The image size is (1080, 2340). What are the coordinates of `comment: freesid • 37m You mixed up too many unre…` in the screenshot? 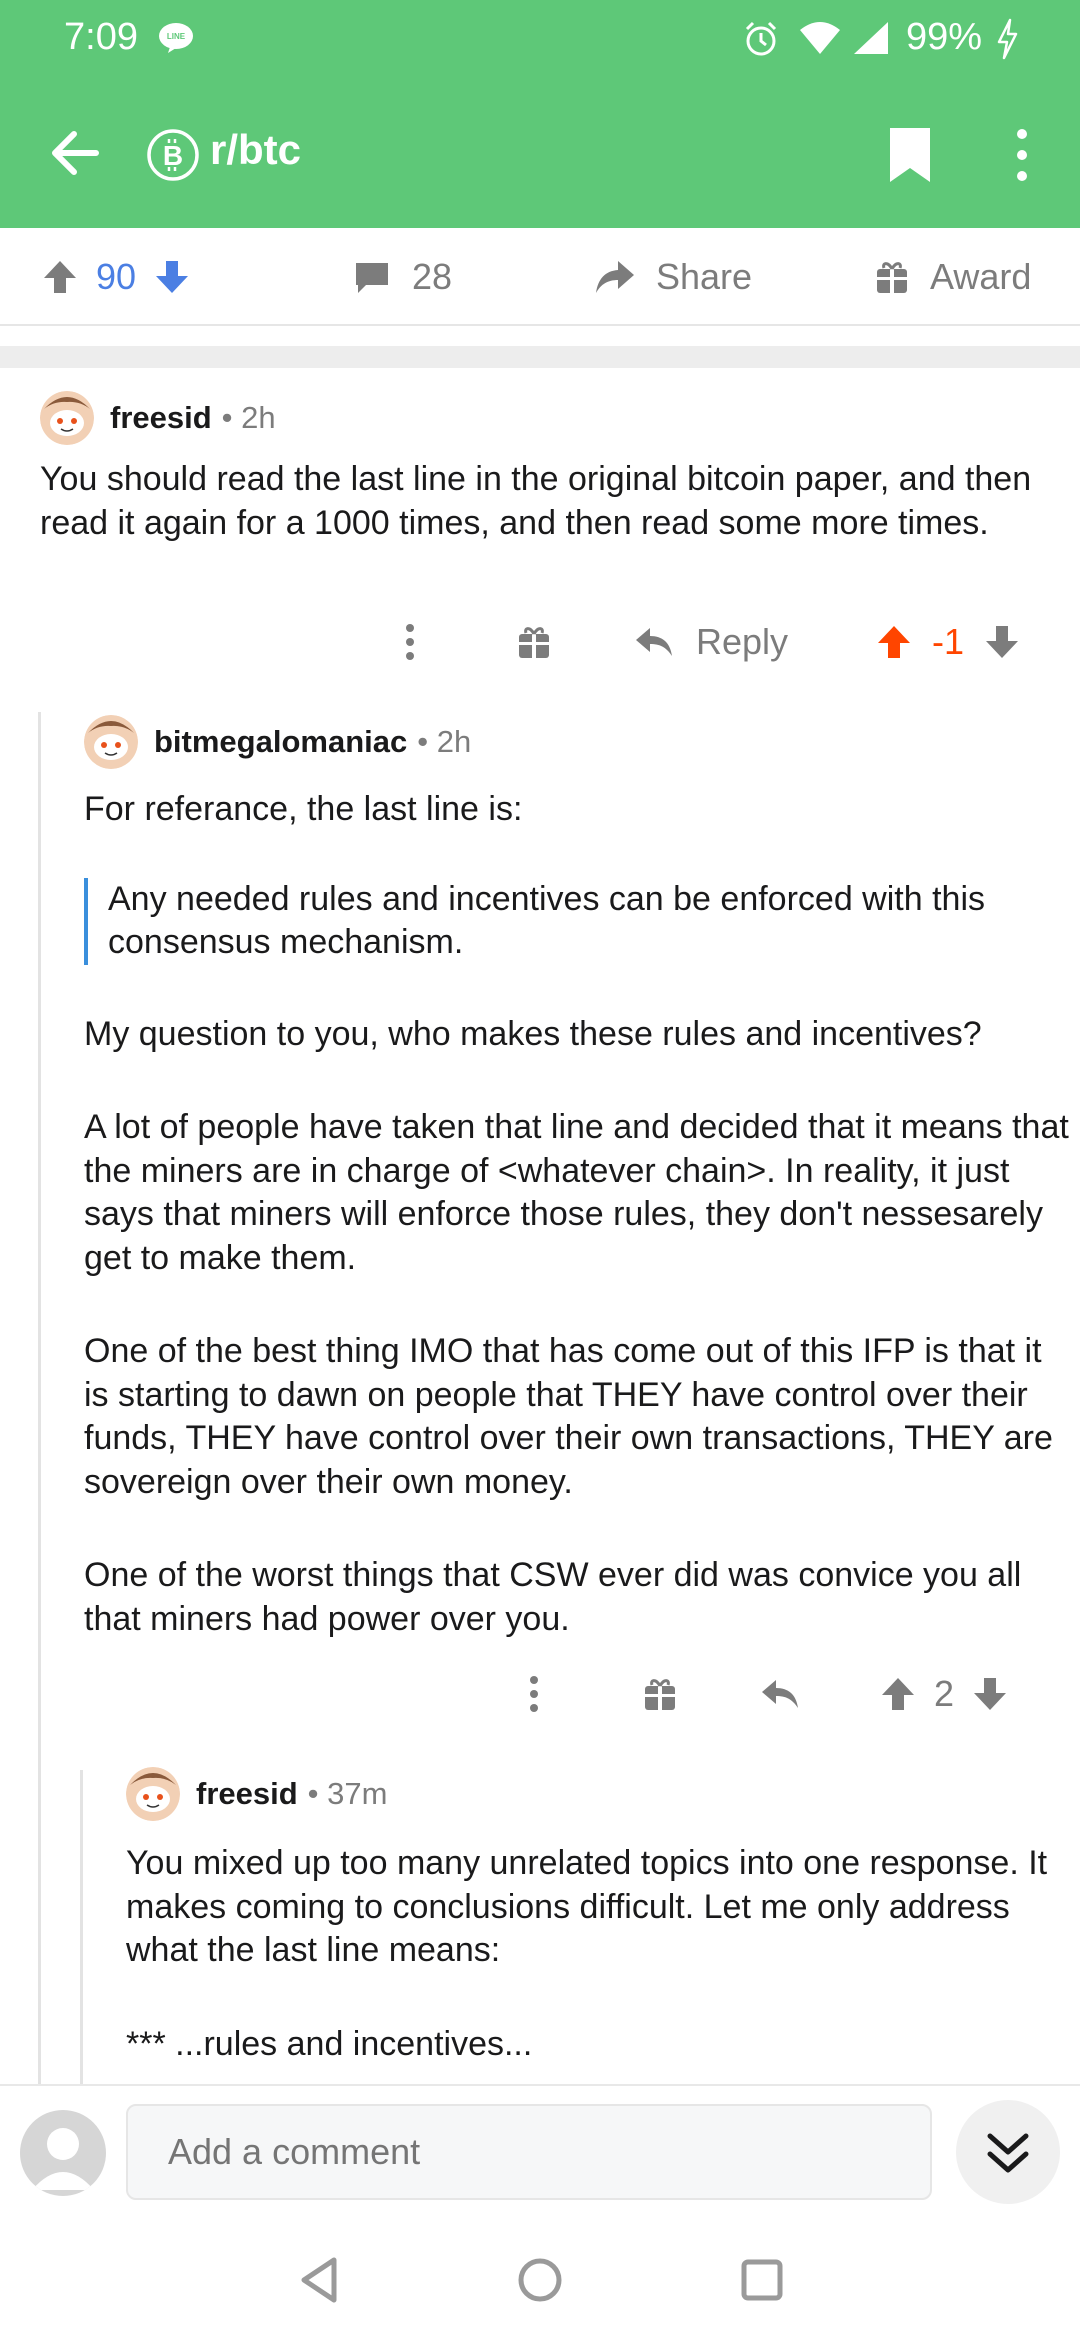 It's located at (596, 1916).